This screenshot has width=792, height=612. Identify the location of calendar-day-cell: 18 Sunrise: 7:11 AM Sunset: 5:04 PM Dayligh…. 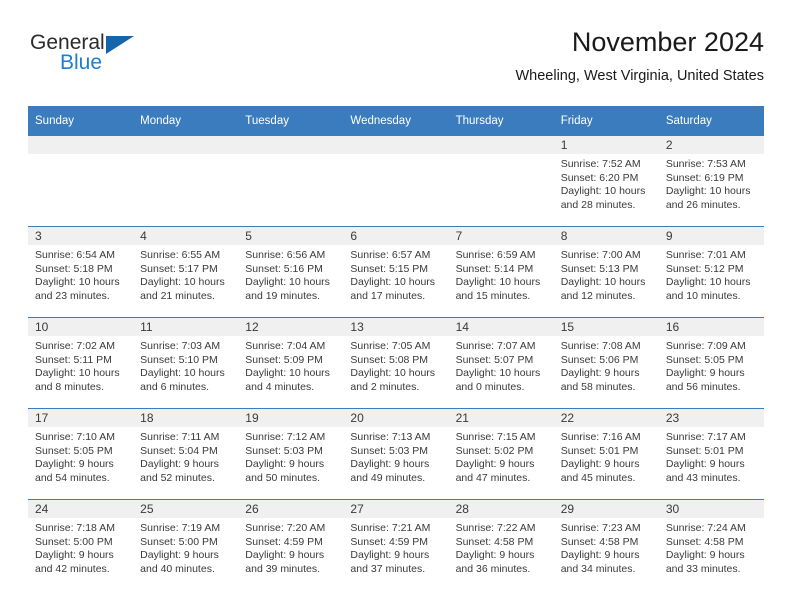
(186, 454).